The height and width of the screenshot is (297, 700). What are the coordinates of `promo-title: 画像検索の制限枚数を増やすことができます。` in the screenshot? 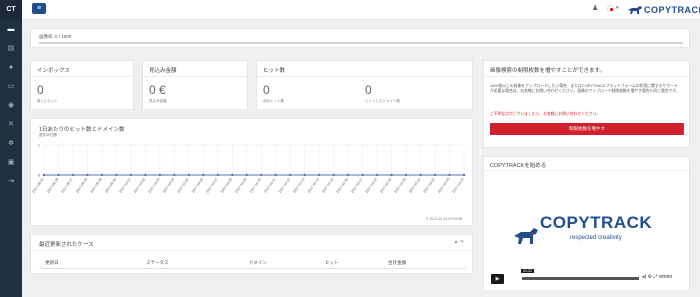 It's located at (547, 71).